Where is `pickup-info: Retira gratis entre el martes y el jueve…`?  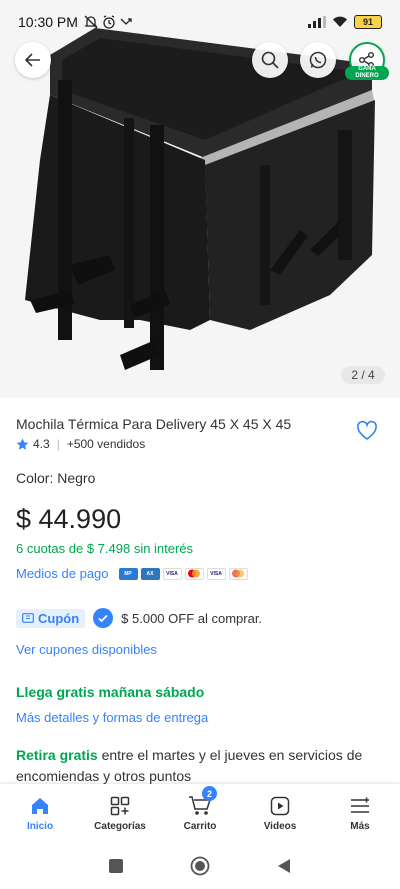 pickup-info: Retira gratis entre el martes y el jueve… is located at coordinates (191, 766).